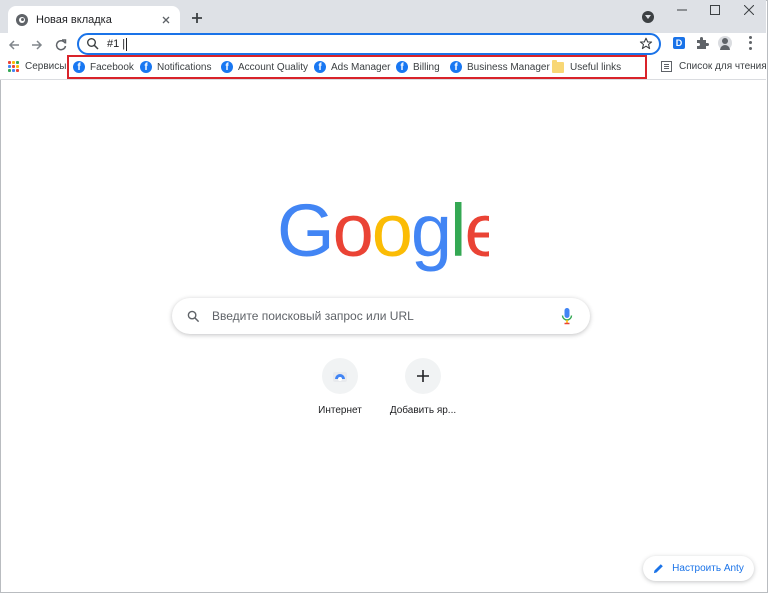 The image size is (768, 593). I want to click on pencil-icon, so click(658, 569).